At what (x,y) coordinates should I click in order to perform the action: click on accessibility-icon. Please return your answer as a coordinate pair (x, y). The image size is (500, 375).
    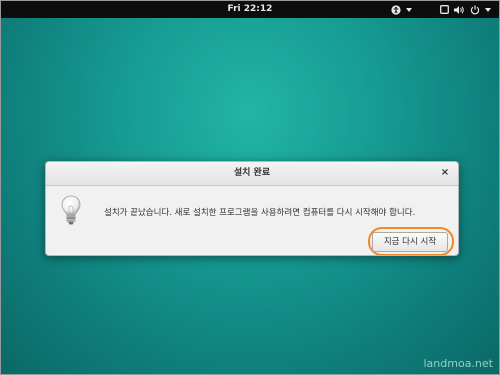
    Looking at the image, I should click on (396, 9).